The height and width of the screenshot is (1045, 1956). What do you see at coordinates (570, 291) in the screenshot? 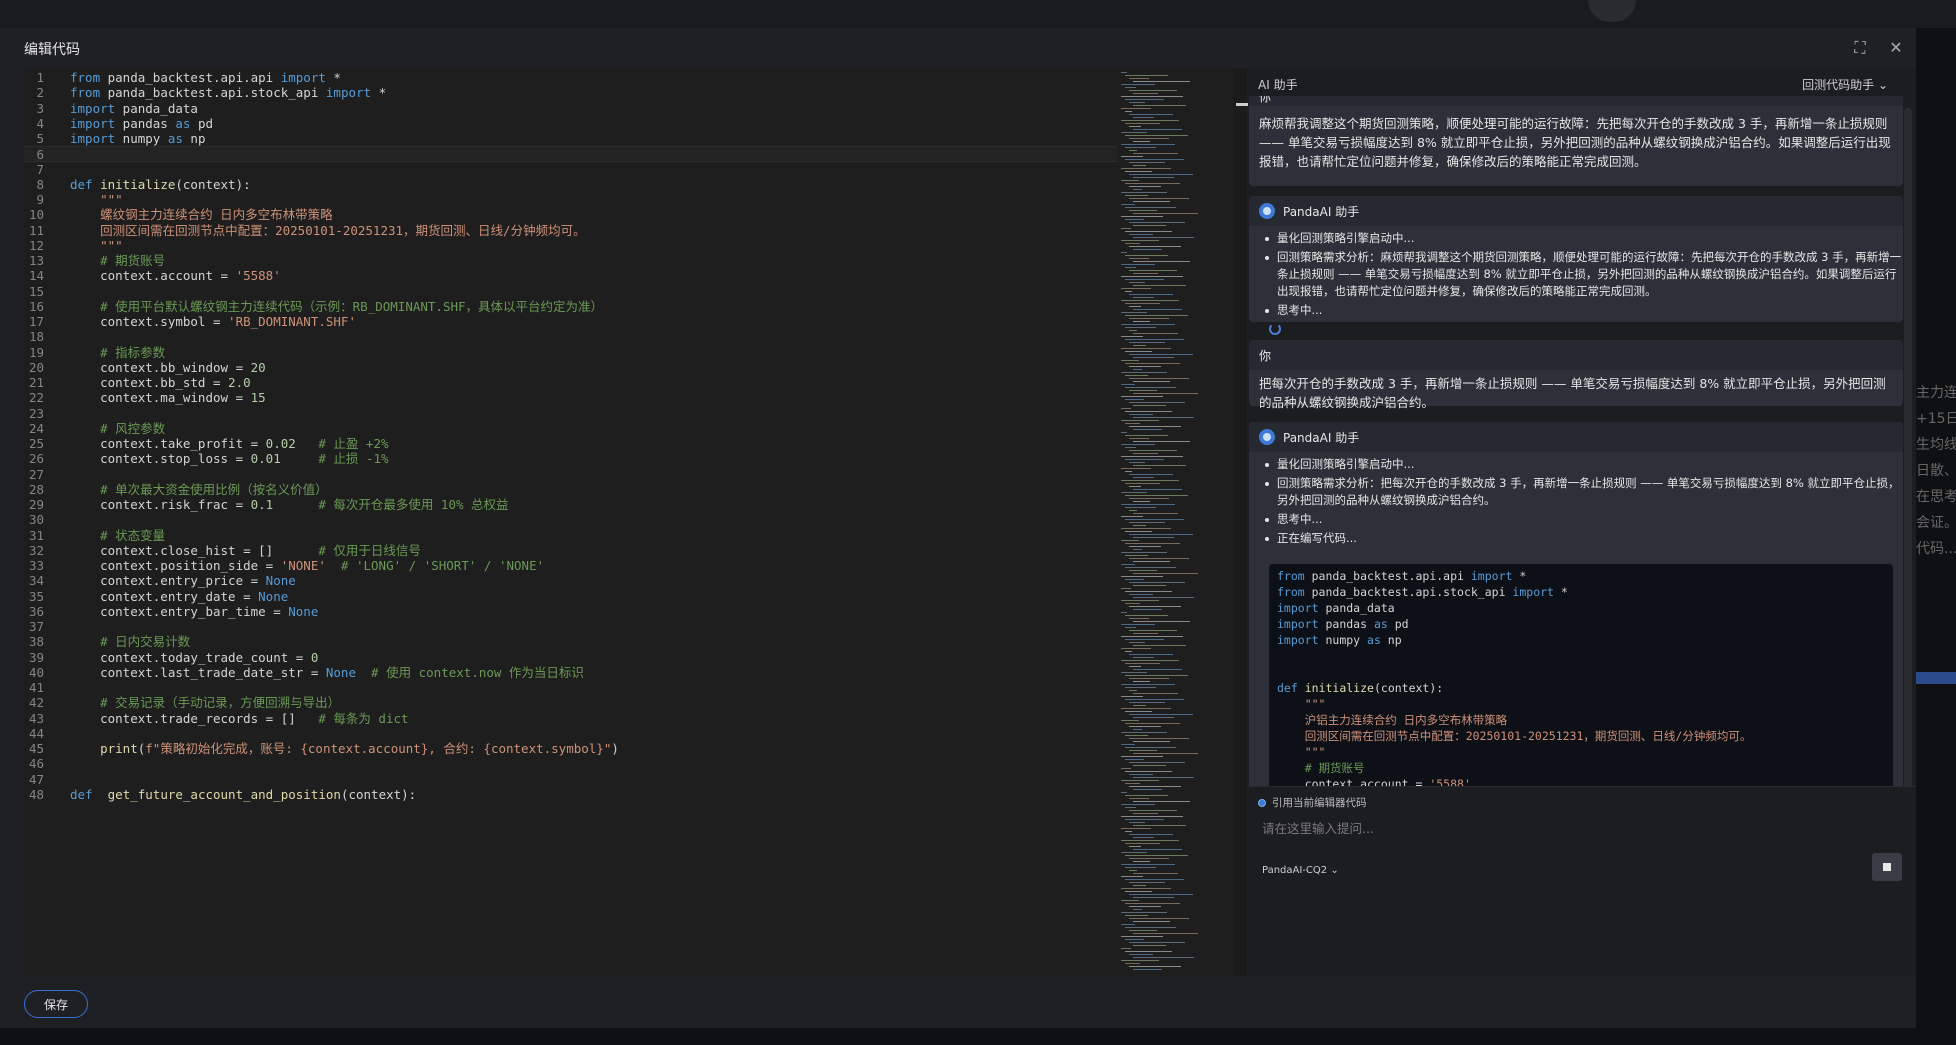
I see `code-line: 15` at bounding box center [570, 291].